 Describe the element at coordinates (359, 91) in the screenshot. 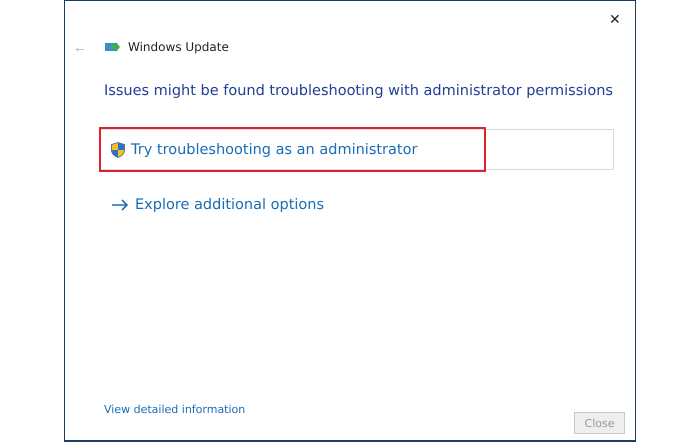

I see `page-heading: Issues might be found troubleshooting with administrator permissions` at that location.